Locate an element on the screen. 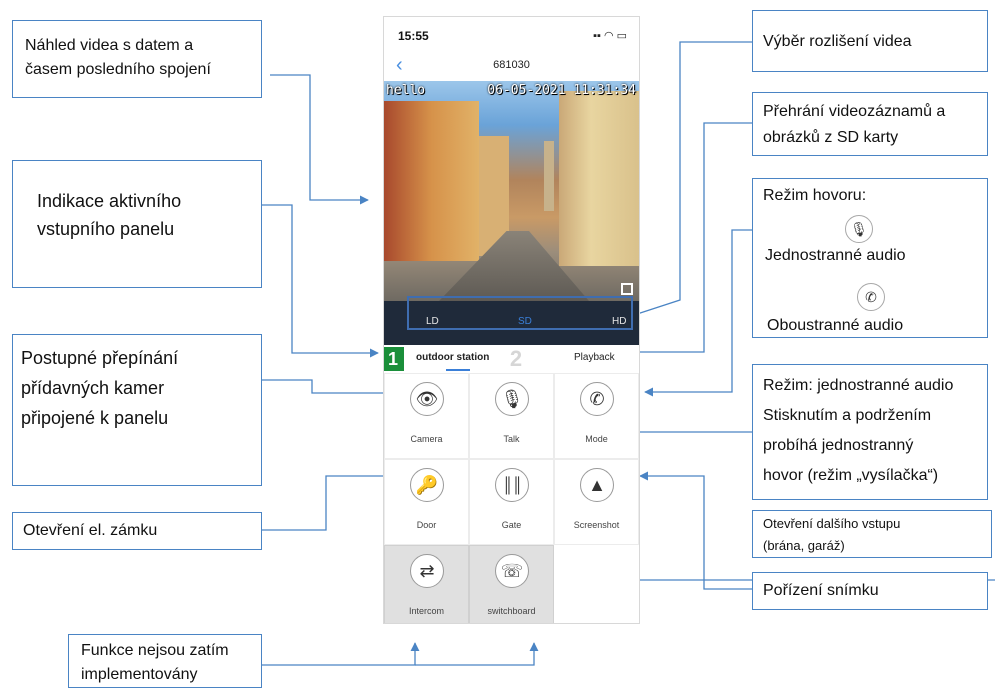 Image resolution: width=995 pixels, height=688 pixels. talk-label: Talk is located at coordinates (511, 439).